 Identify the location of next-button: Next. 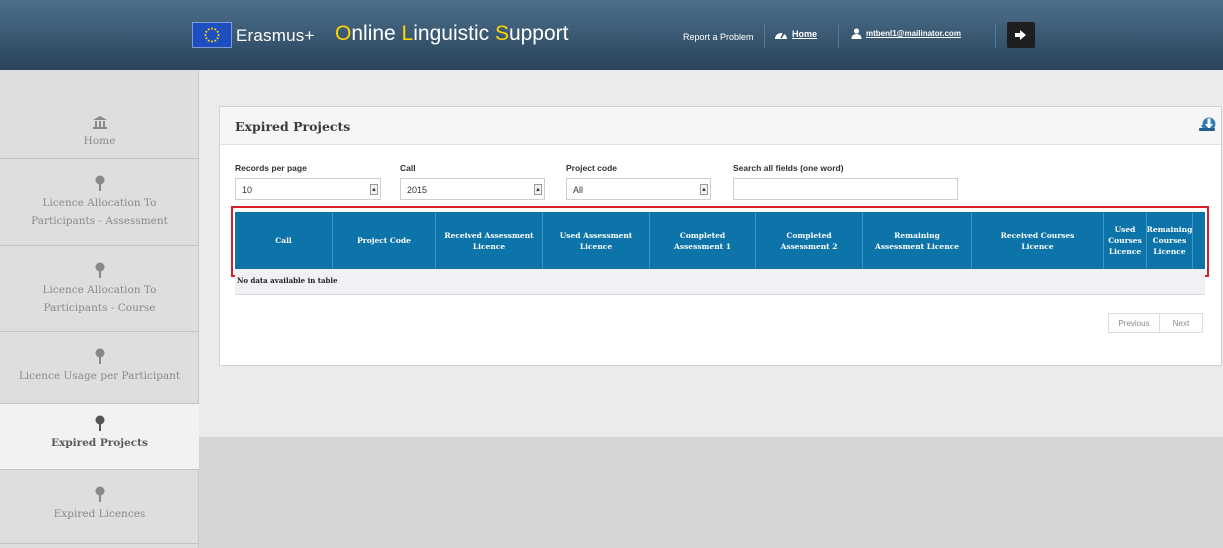
(1181, 323).